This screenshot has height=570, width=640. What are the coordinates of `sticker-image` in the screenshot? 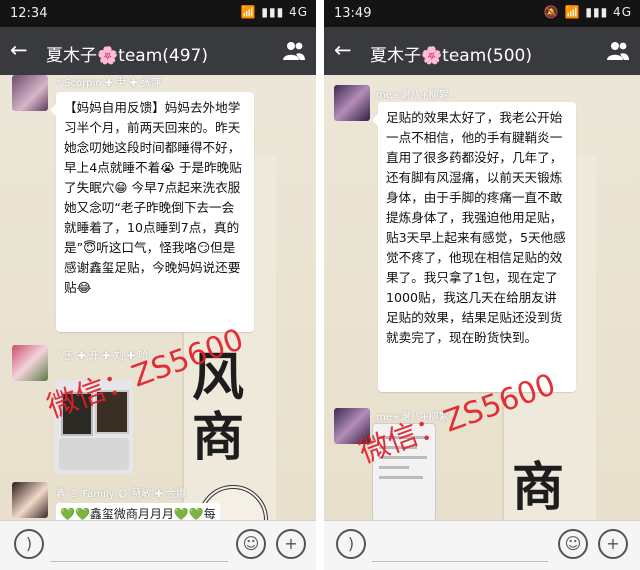 It's located at (94, 454).